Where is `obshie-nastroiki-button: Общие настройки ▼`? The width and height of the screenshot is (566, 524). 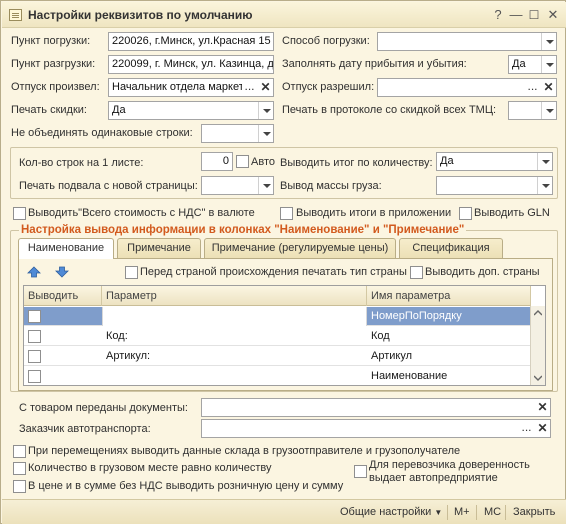
obshie-nastroiki-button: Общие настройки ▼ is located at coordinates (391, 512).